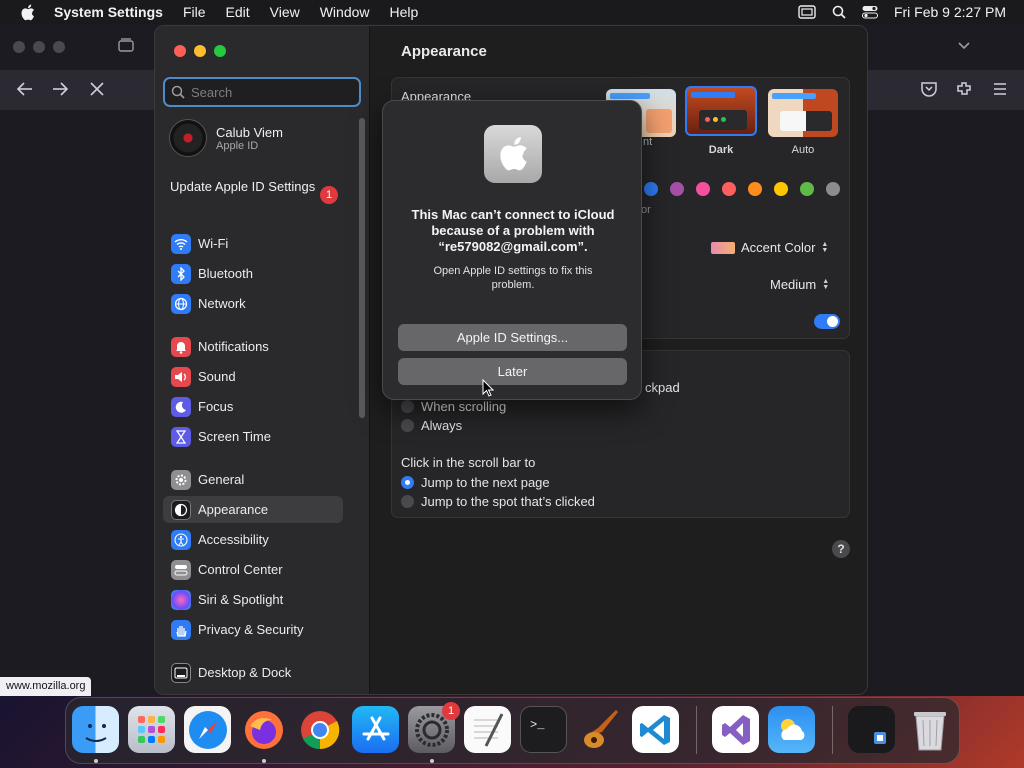 The height and width of the screenshot is (768, 1024). What do you see at coordinates (329, 195) in the screenshot?
I see `update-badge: 1` at bounding box center [329, 195].